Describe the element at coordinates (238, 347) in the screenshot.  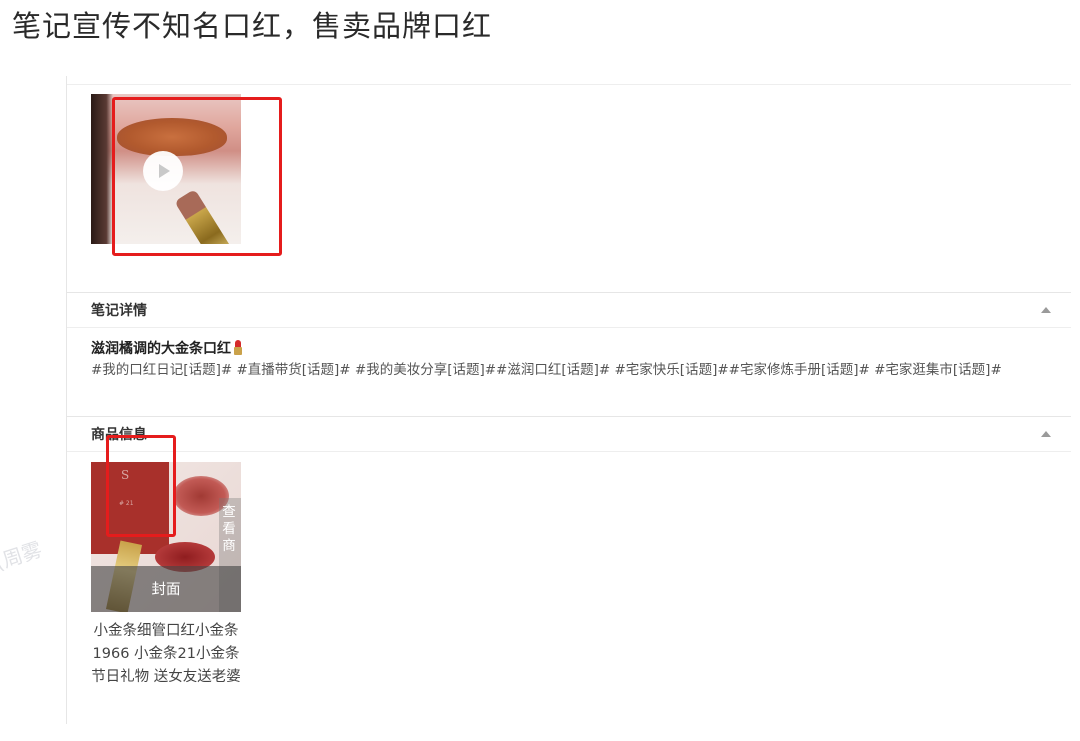
I see `lipstick-icon` at that location.